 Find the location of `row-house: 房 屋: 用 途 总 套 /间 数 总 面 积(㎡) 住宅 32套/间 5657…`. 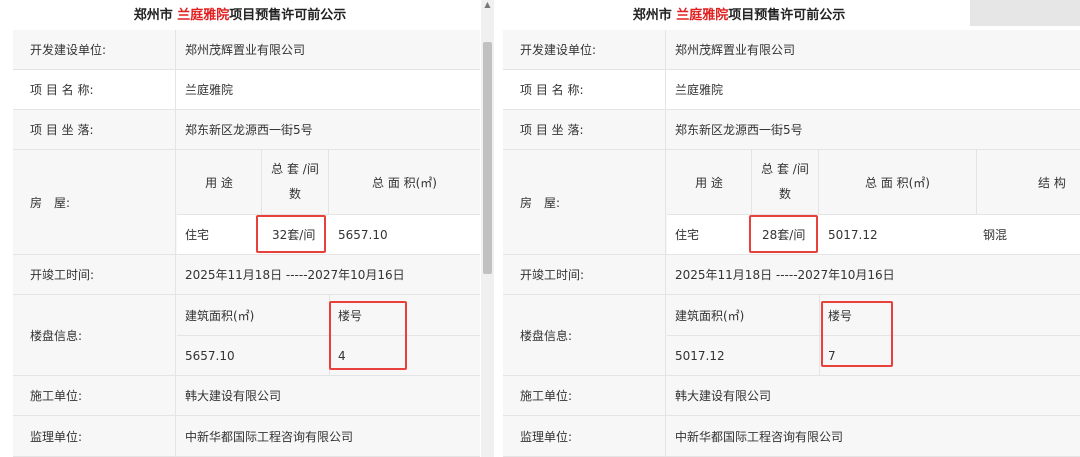

row-house: 房 屋: 用 途 总 套 /间 数 总 面 积(㎡) 住宅 32套/间 5657… is located at coordinates (246, 202).